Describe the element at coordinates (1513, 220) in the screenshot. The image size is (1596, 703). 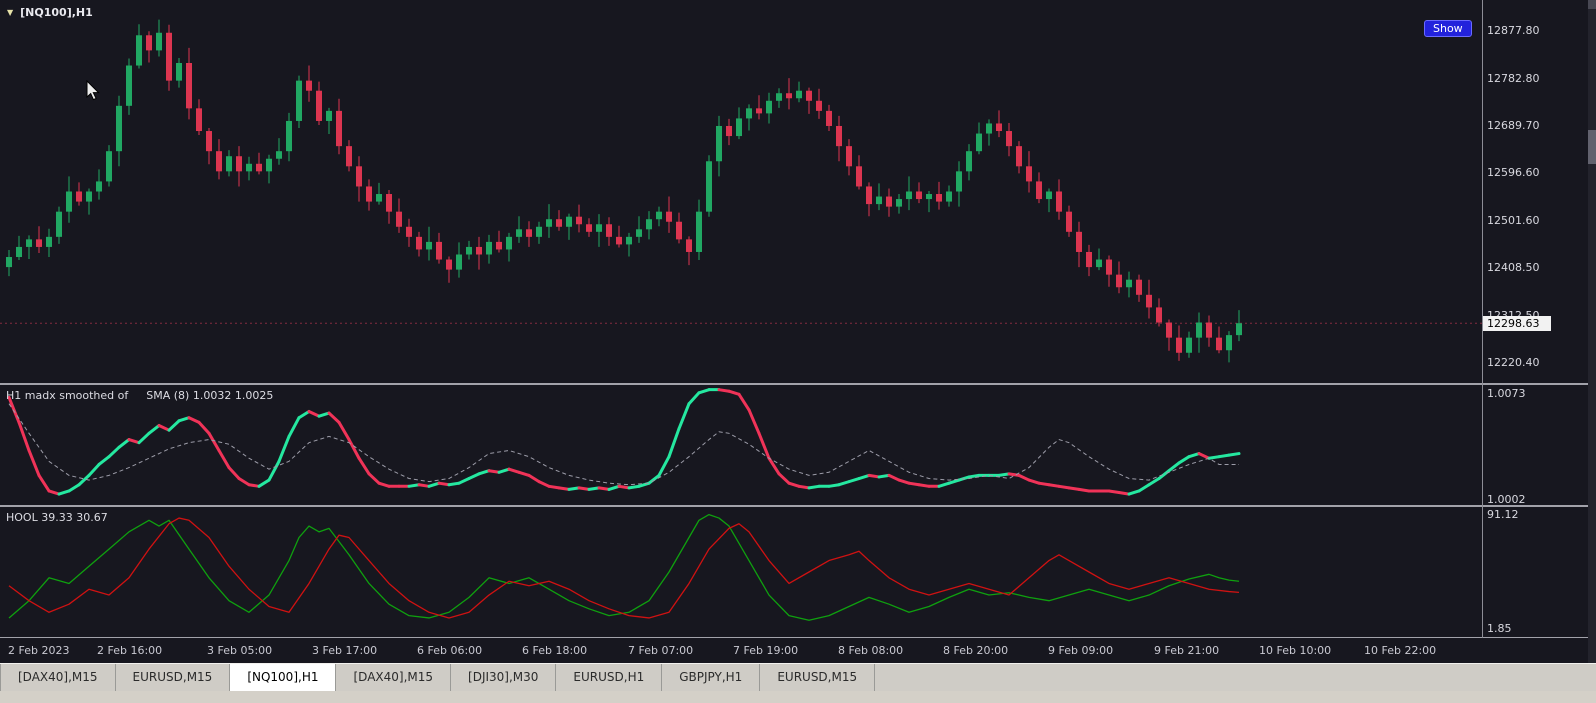
I see `price-axis-label: 12501.60` at that location.